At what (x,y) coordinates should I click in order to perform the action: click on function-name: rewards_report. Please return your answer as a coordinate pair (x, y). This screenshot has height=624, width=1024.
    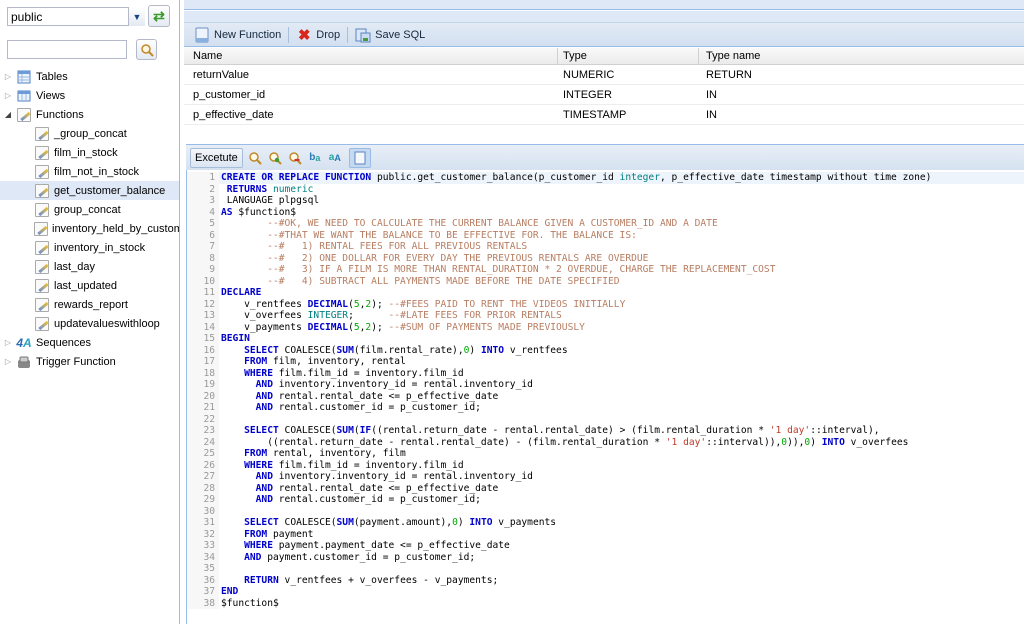
    Looking at the image, I should click on (91, 304).